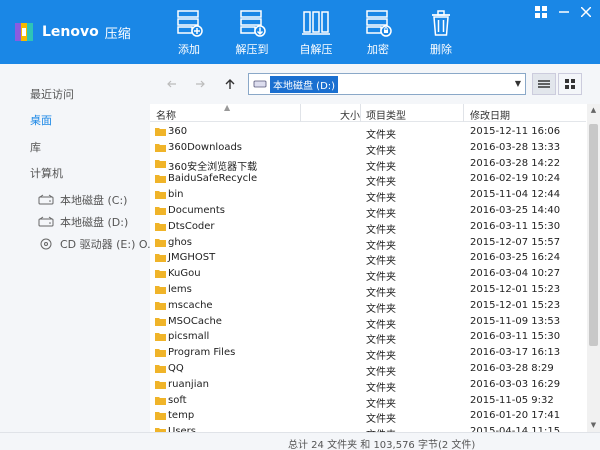 Image resolution: width=600 pixels, height=450 pixels. I want to click on file-name: 360安全浏览器下载, so click(213, 167).